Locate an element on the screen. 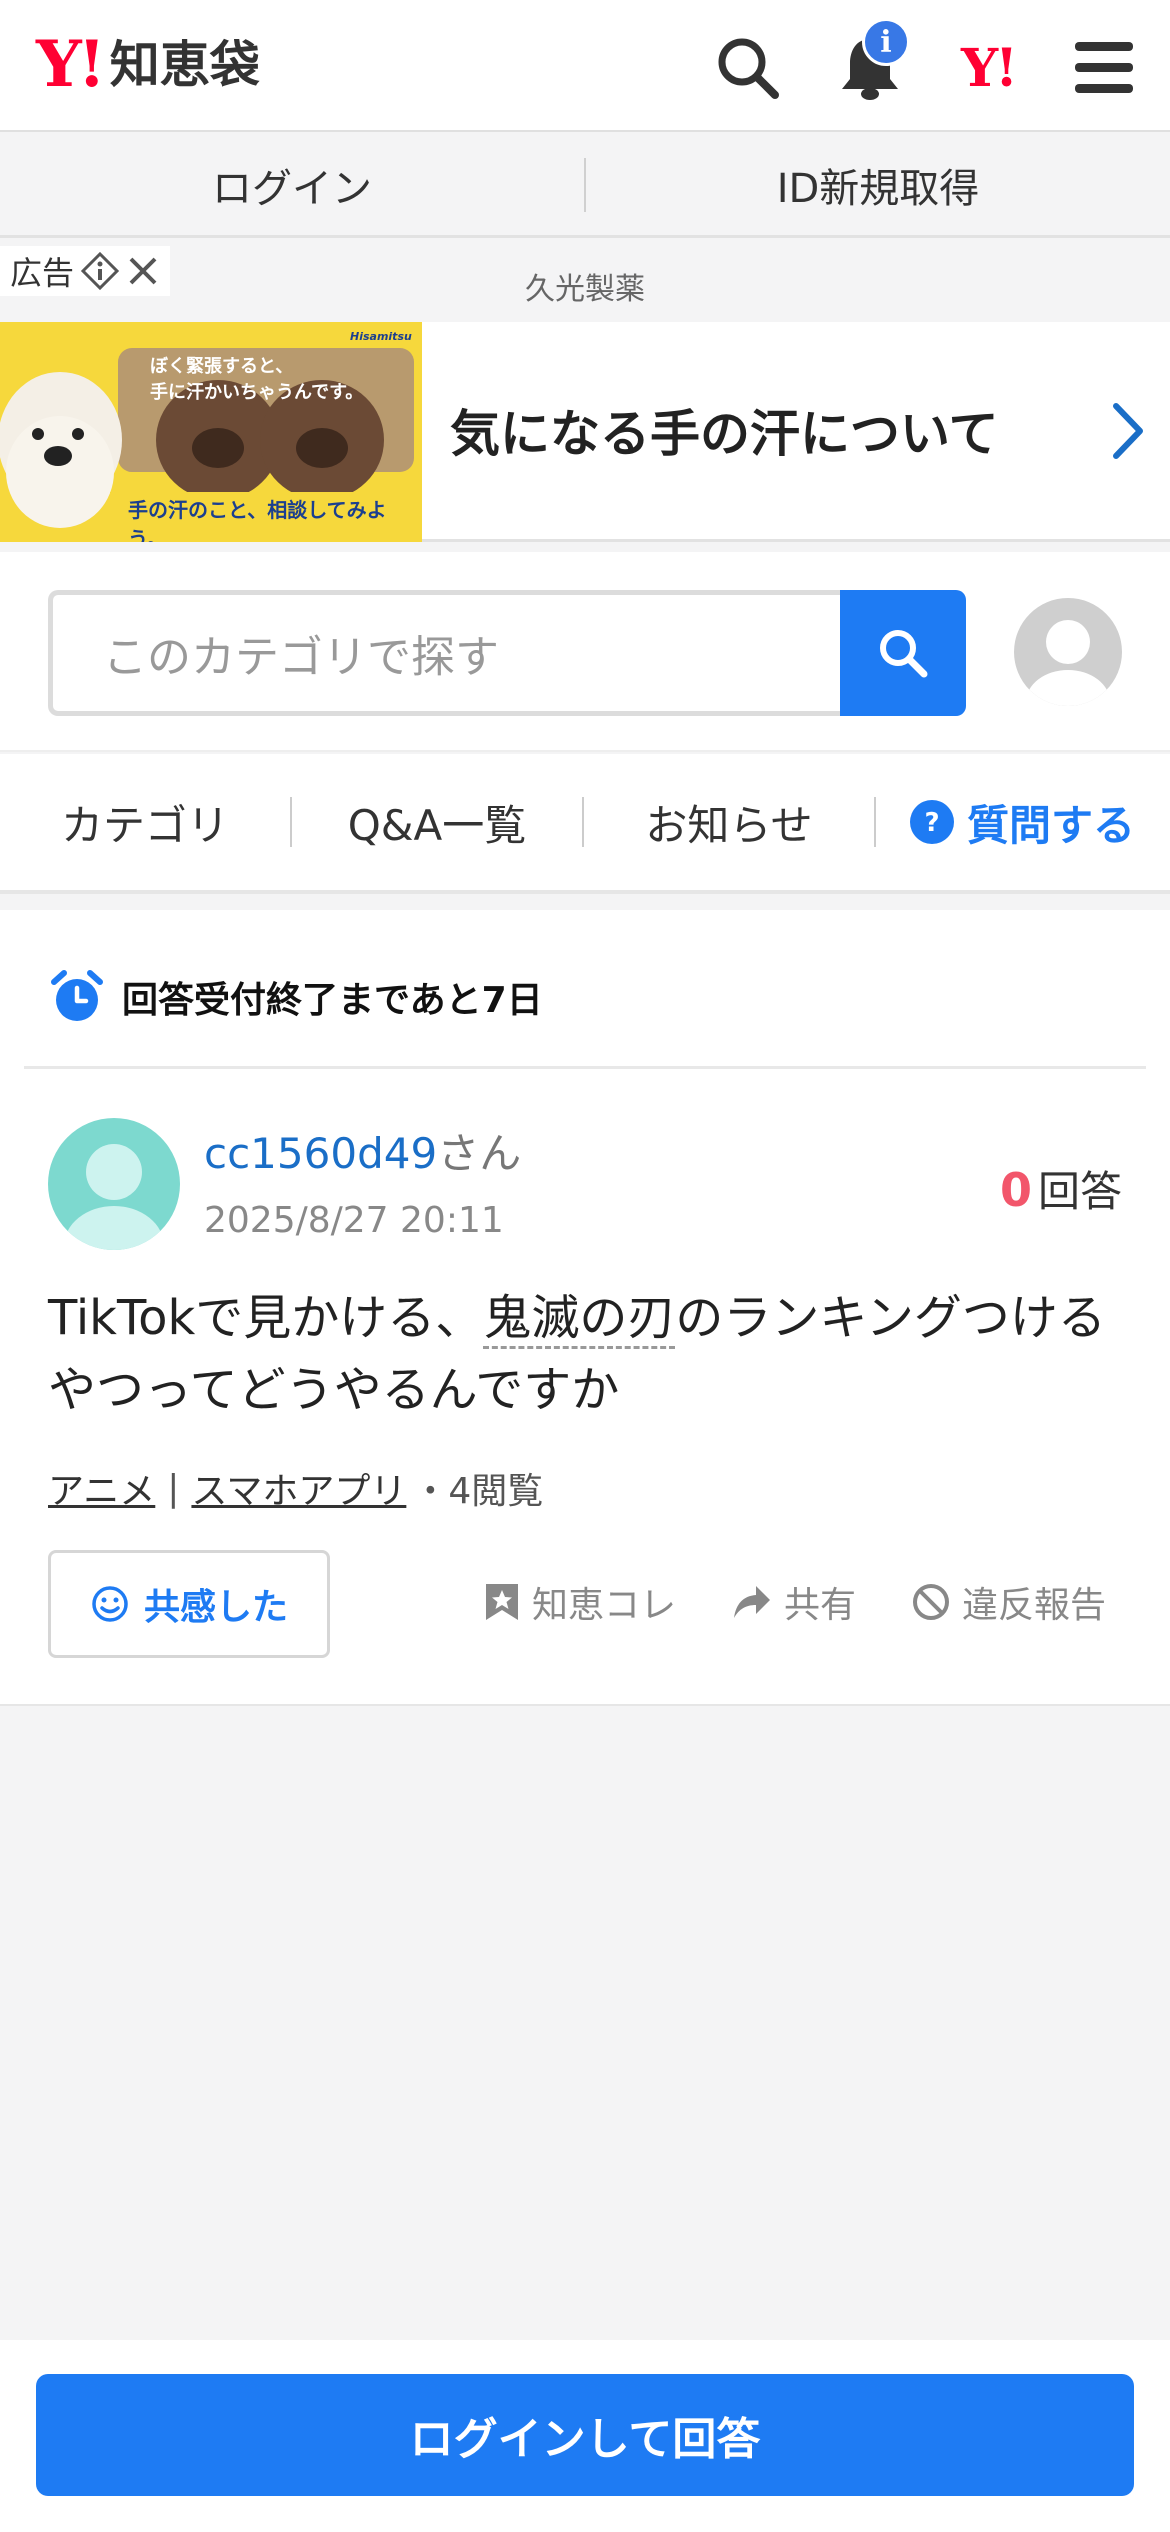 This screenshot has width=1170, height=2532. share-button: 共有 is located at coordinates (794, 1602).